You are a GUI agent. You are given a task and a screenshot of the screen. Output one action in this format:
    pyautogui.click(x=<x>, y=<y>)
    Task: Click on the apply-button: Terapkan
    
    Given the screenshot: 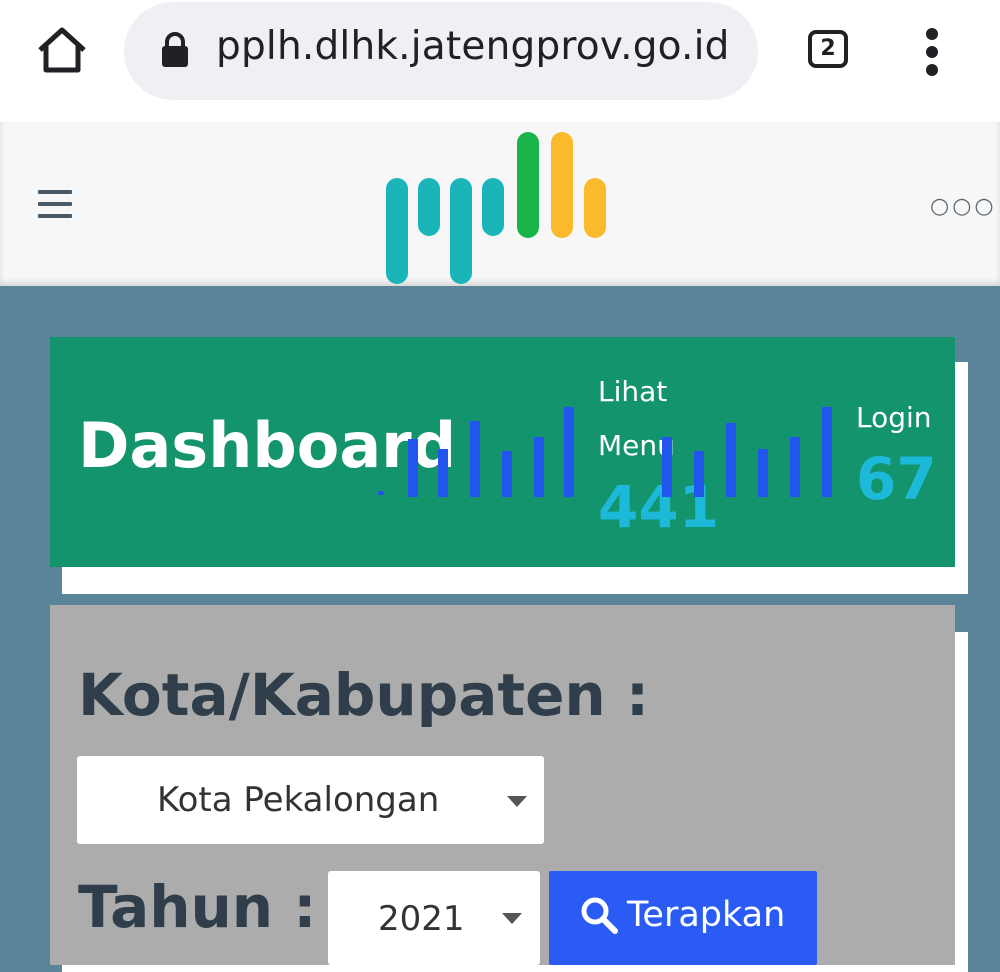 What is the action you would take?
    pyautogui.click(x=683, y=918)
    